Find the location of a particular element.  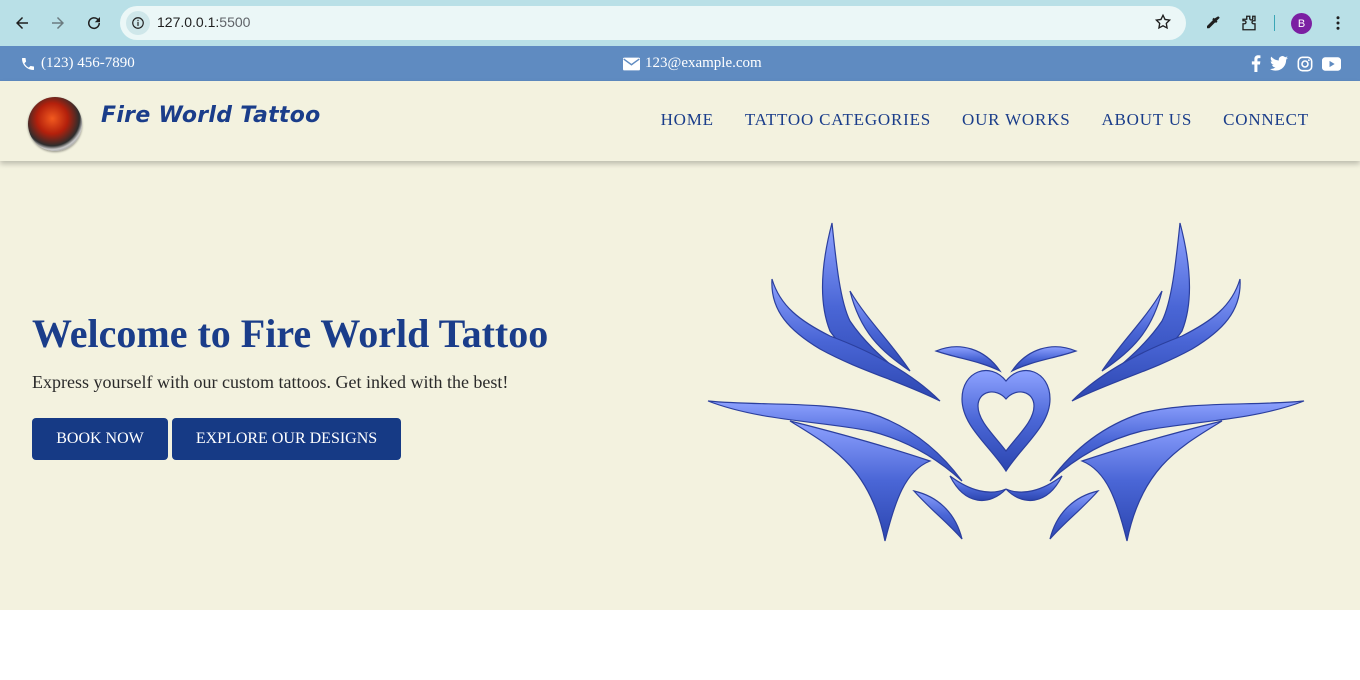

star-icon is located at coordinates (1163, 24).